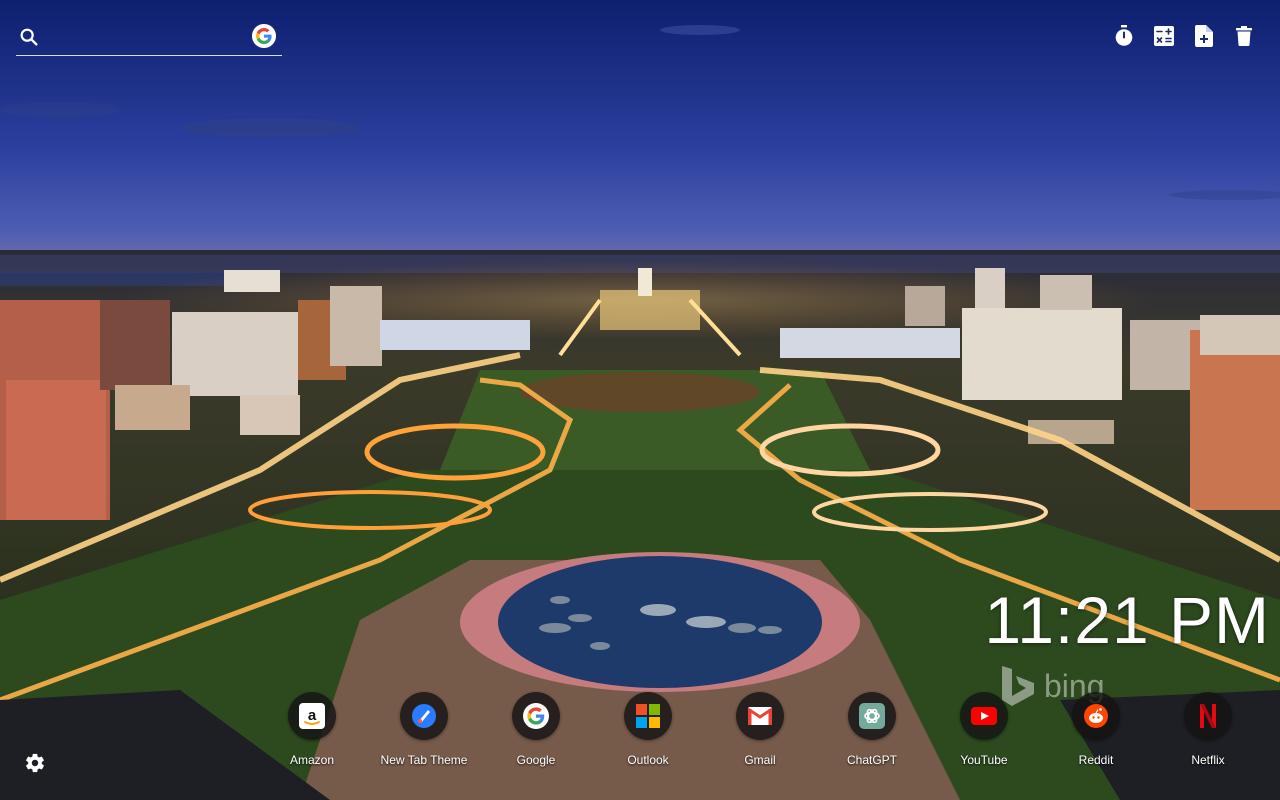 This screenshot has height=800, width=1280. I want to click on new-note-button, so click(1204, 36).